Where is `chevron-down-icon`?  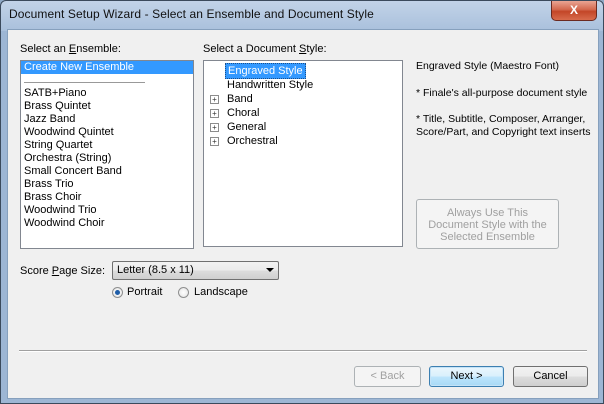 chevron-down-icon is located at coordinates (270, 270).